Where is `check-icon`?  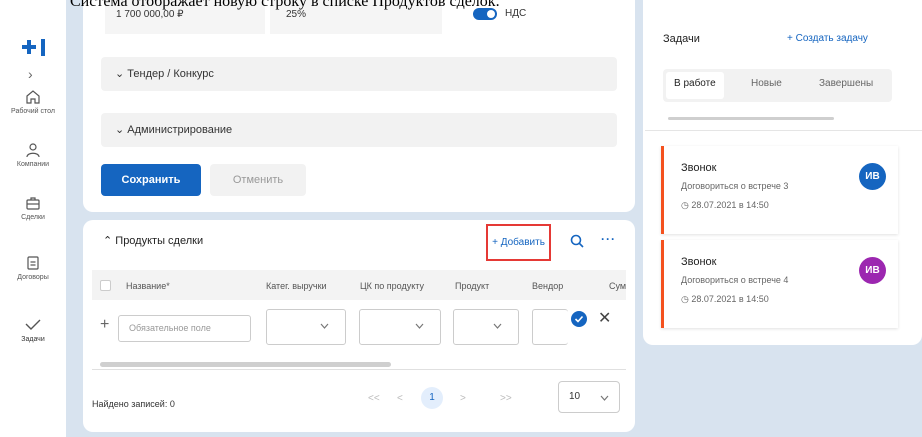
check-icon is located at coordinates (33, 324).